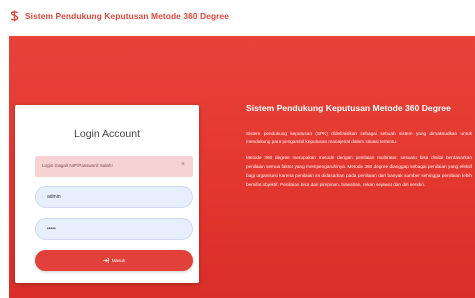 The image size is (475, 298). Describe the element at coordinates (106, 260) in the screenshot. I see `sign-in-icon` at that location.